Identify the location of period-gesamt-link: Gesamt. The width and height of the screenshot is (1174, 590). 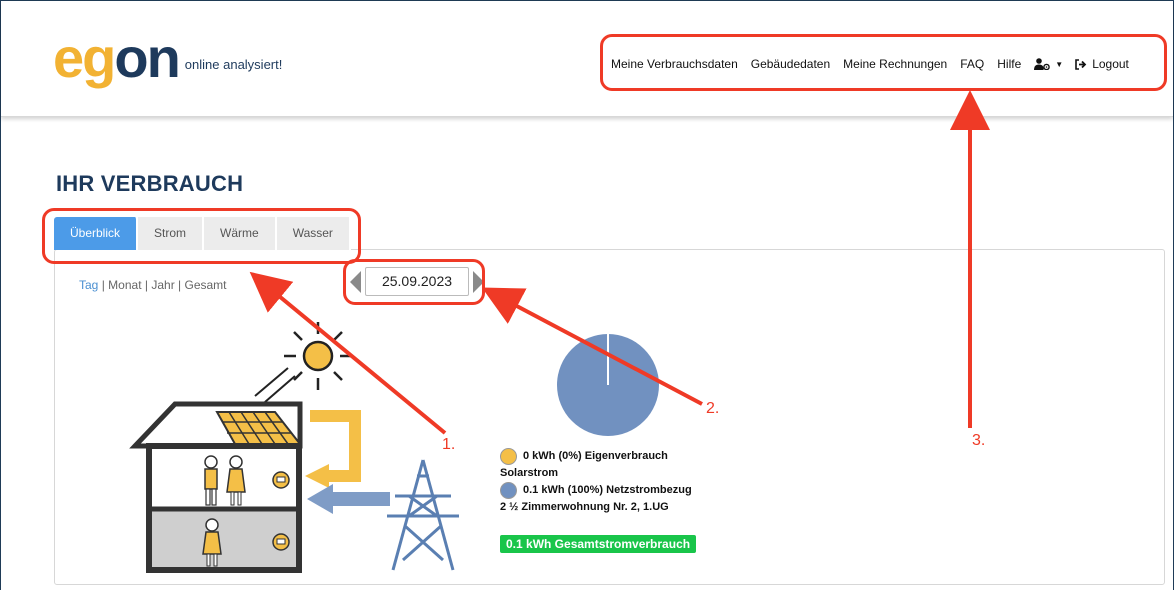
(206, 285).